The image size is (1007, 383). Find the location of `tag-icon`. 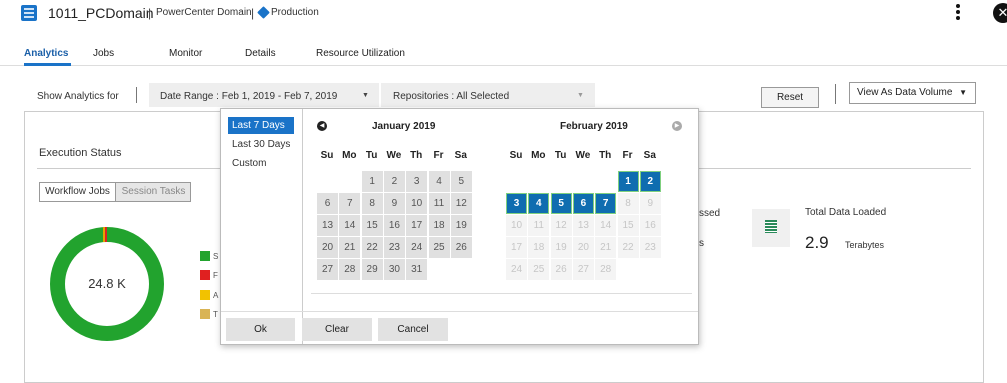

tag-icon is located at coordinates (263, 12).